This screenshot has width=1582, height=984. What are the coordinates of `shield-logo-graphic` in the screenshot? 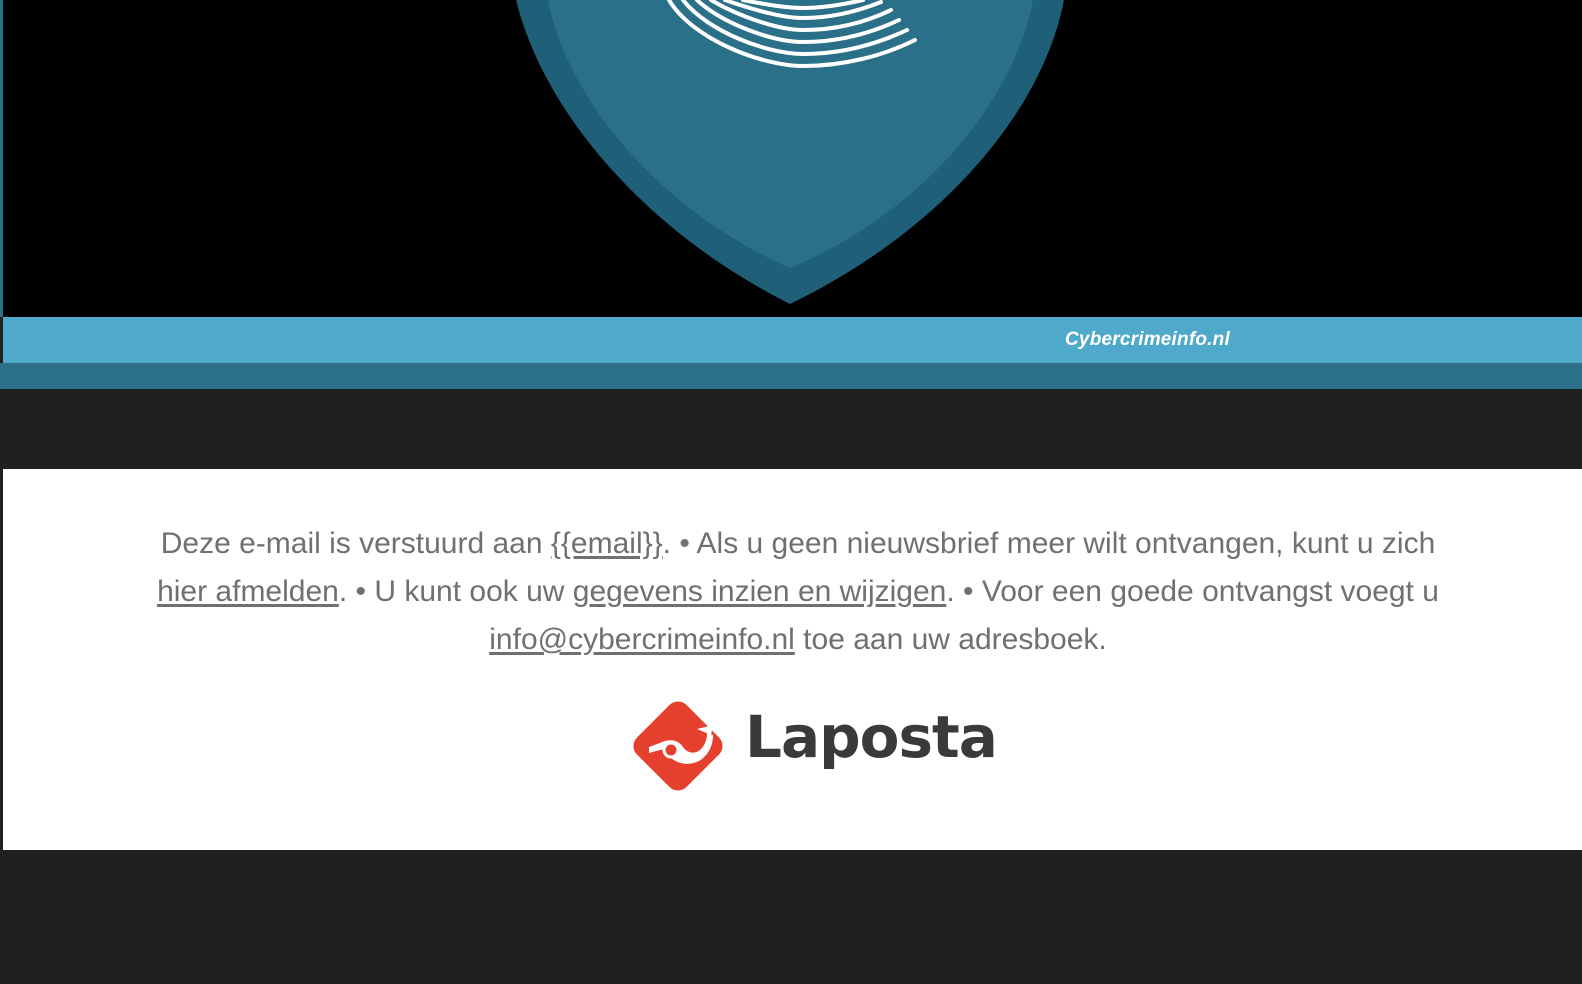 It's located at (790, 152).